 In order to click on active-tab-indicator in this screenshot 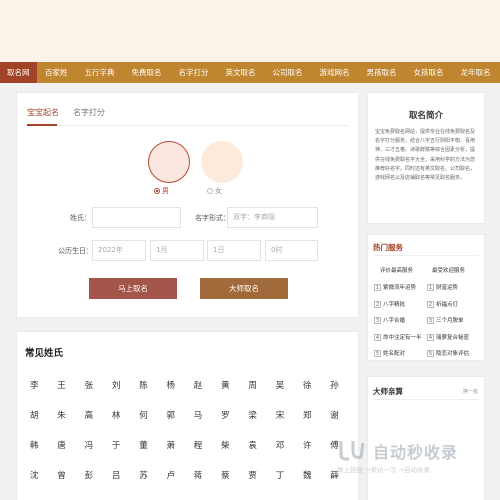, I will do `click(42, 125)`.